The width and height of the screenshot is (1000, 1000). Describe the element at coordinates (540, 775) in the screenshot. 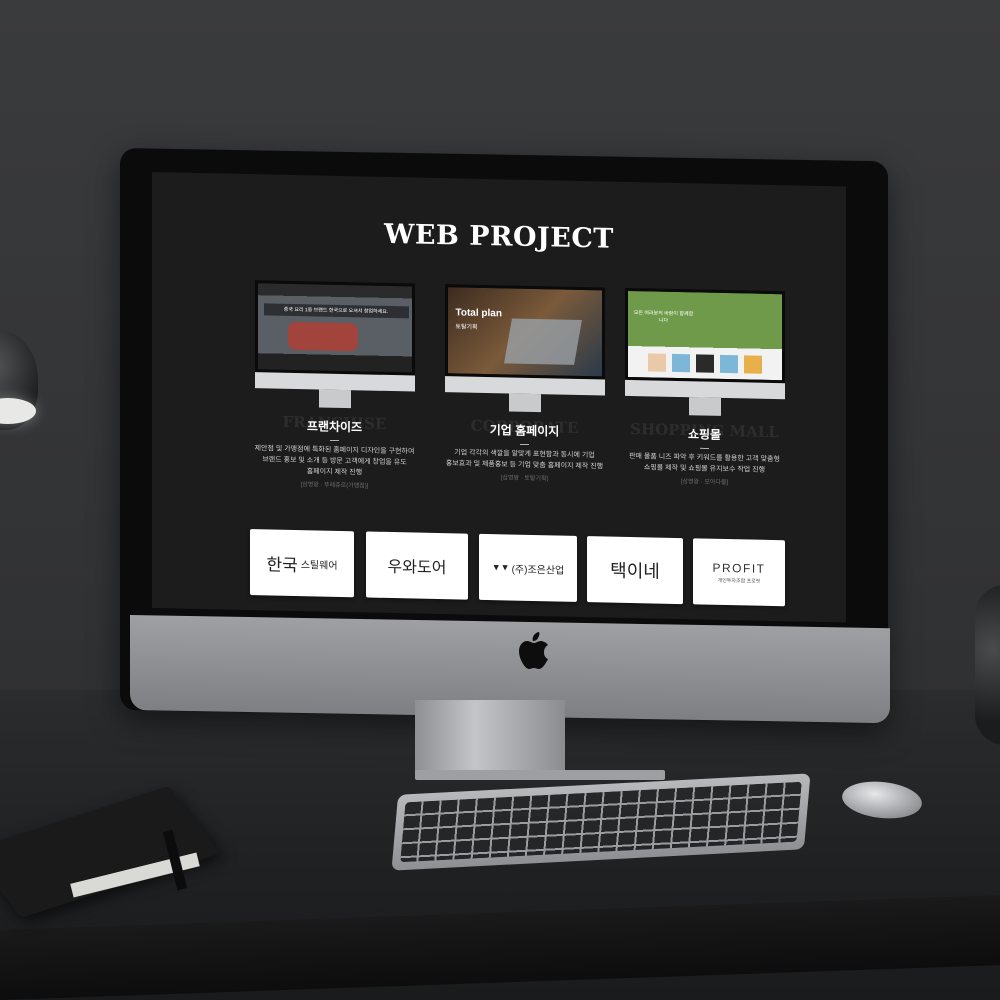

I see `imac-stand-base` at that location.